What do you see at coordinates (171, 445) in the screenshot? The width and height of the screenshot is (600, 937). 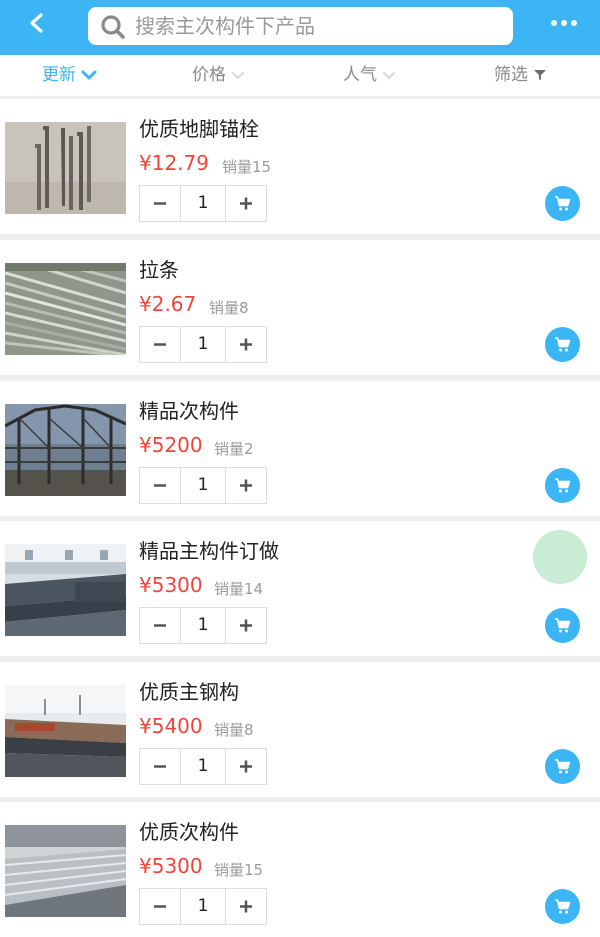 I see `product-price: ¥5200` at bounding box center [171, 445].